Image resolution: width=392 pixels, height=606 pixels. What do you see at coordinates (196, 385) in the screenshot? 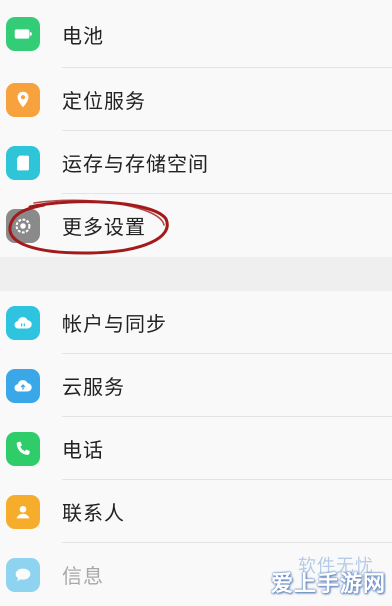
I see `settings-item-cloud-service: 云服务` at bounding box center [196, 385].